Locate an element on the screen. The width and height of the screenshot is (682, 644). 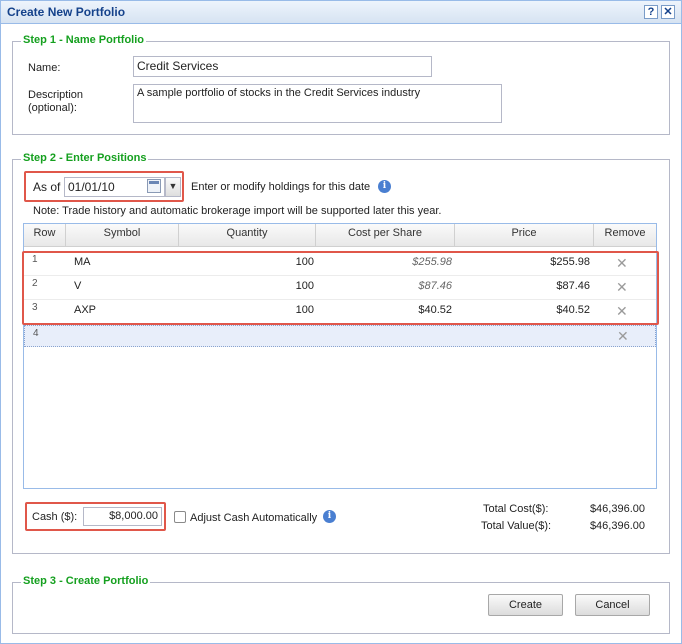
total-value-label: Total Value($): is located at coordinates (516, 526).